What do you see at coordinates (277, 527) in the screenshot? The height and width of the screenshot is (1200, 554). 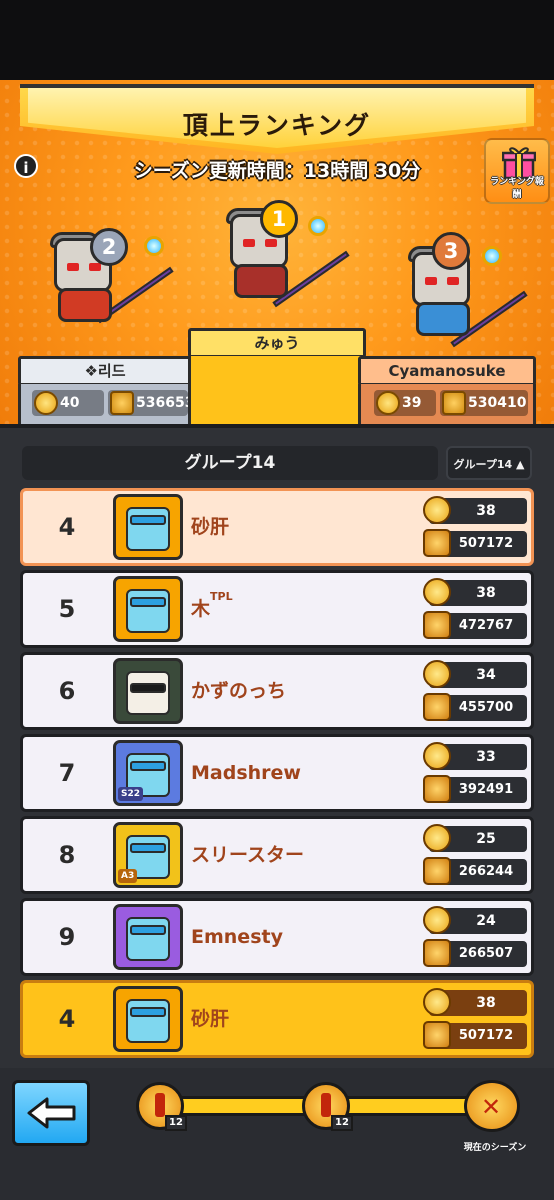 I see `ranking-row-self: 4 砂肝 38 507172` at bounding box center [277, 527].